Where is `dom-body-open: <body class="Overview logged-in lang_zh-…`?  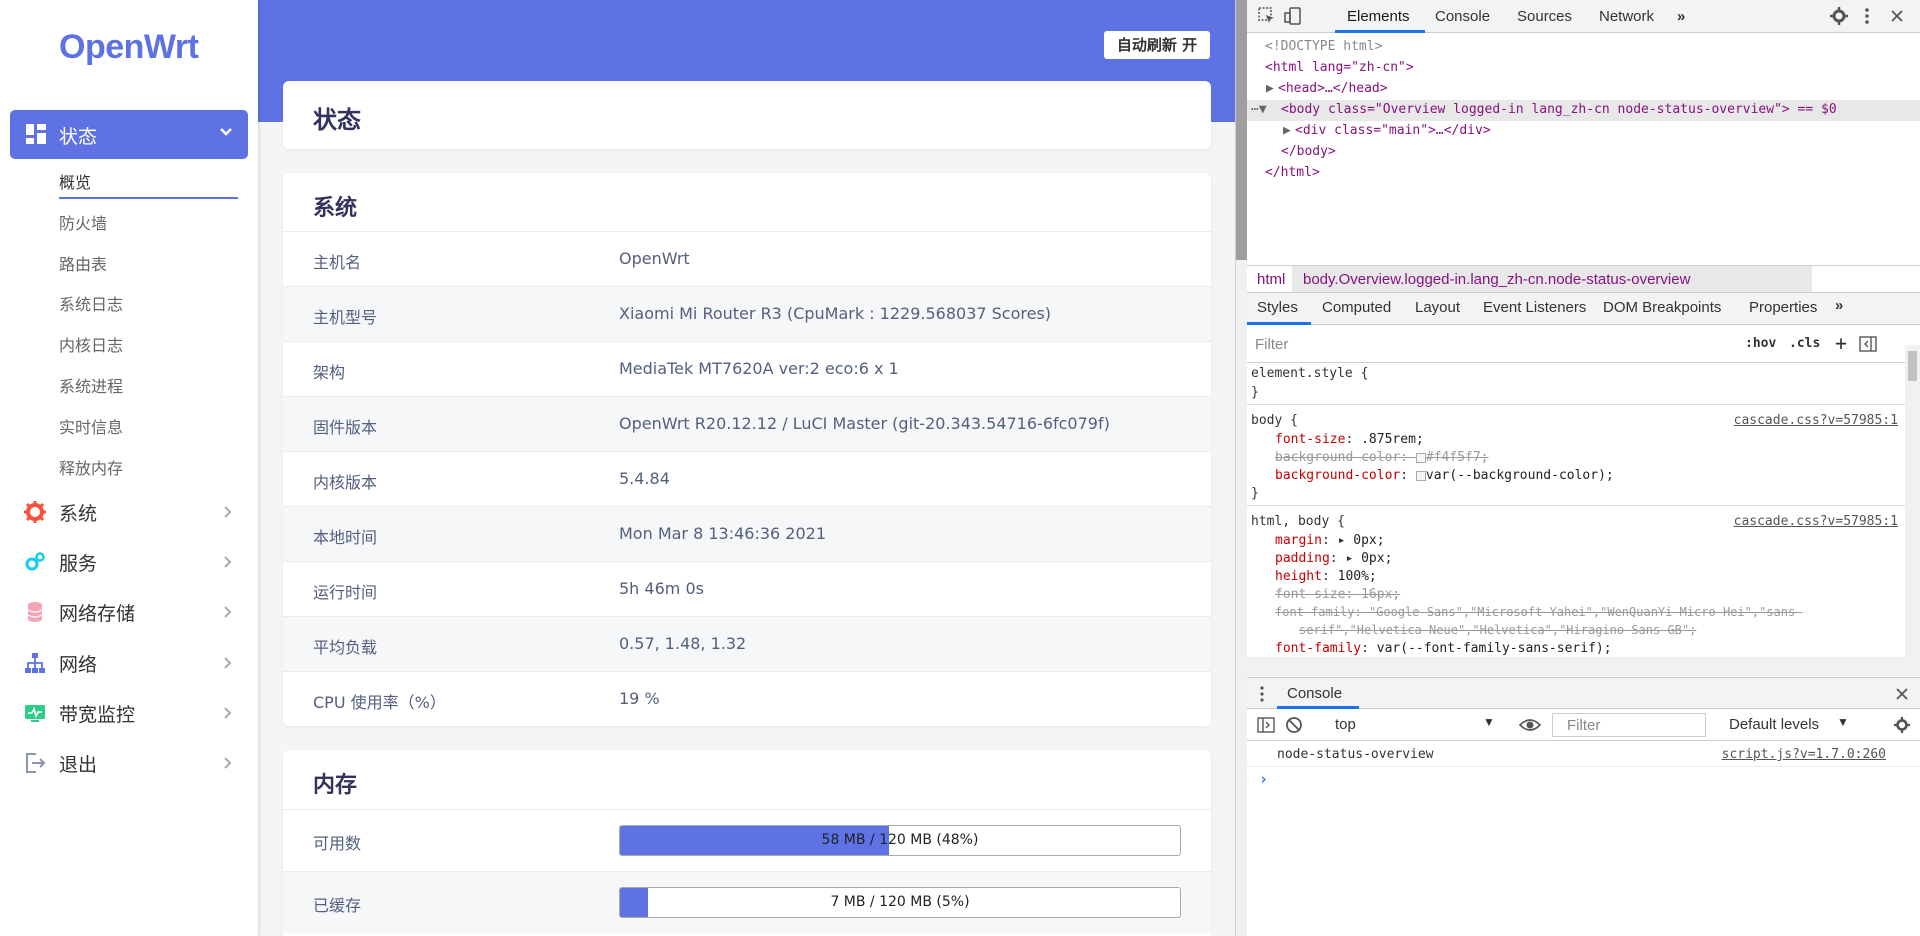
dom-body-open: <body class="Overview logged-in lang_zh-… is located at coordinates (1559, 109).